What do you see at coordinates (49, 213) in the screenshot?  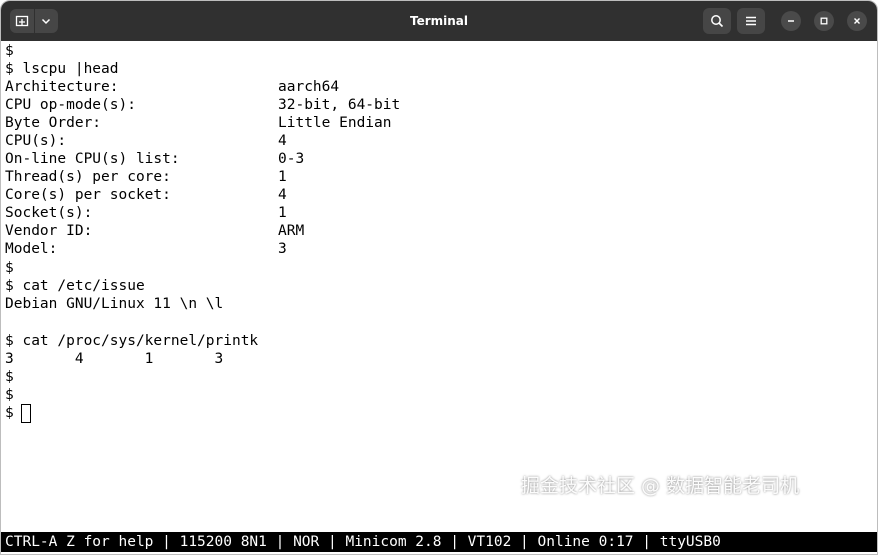 I see `terminal-line: Socket(s):` at bounding box center [49, 213].